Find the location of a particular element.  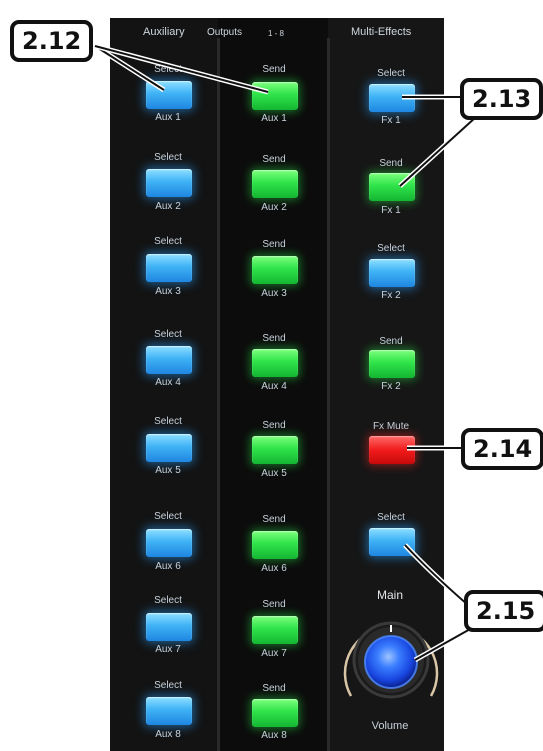

callout-2-13: 2.13 is located at coordinates (501, 99).